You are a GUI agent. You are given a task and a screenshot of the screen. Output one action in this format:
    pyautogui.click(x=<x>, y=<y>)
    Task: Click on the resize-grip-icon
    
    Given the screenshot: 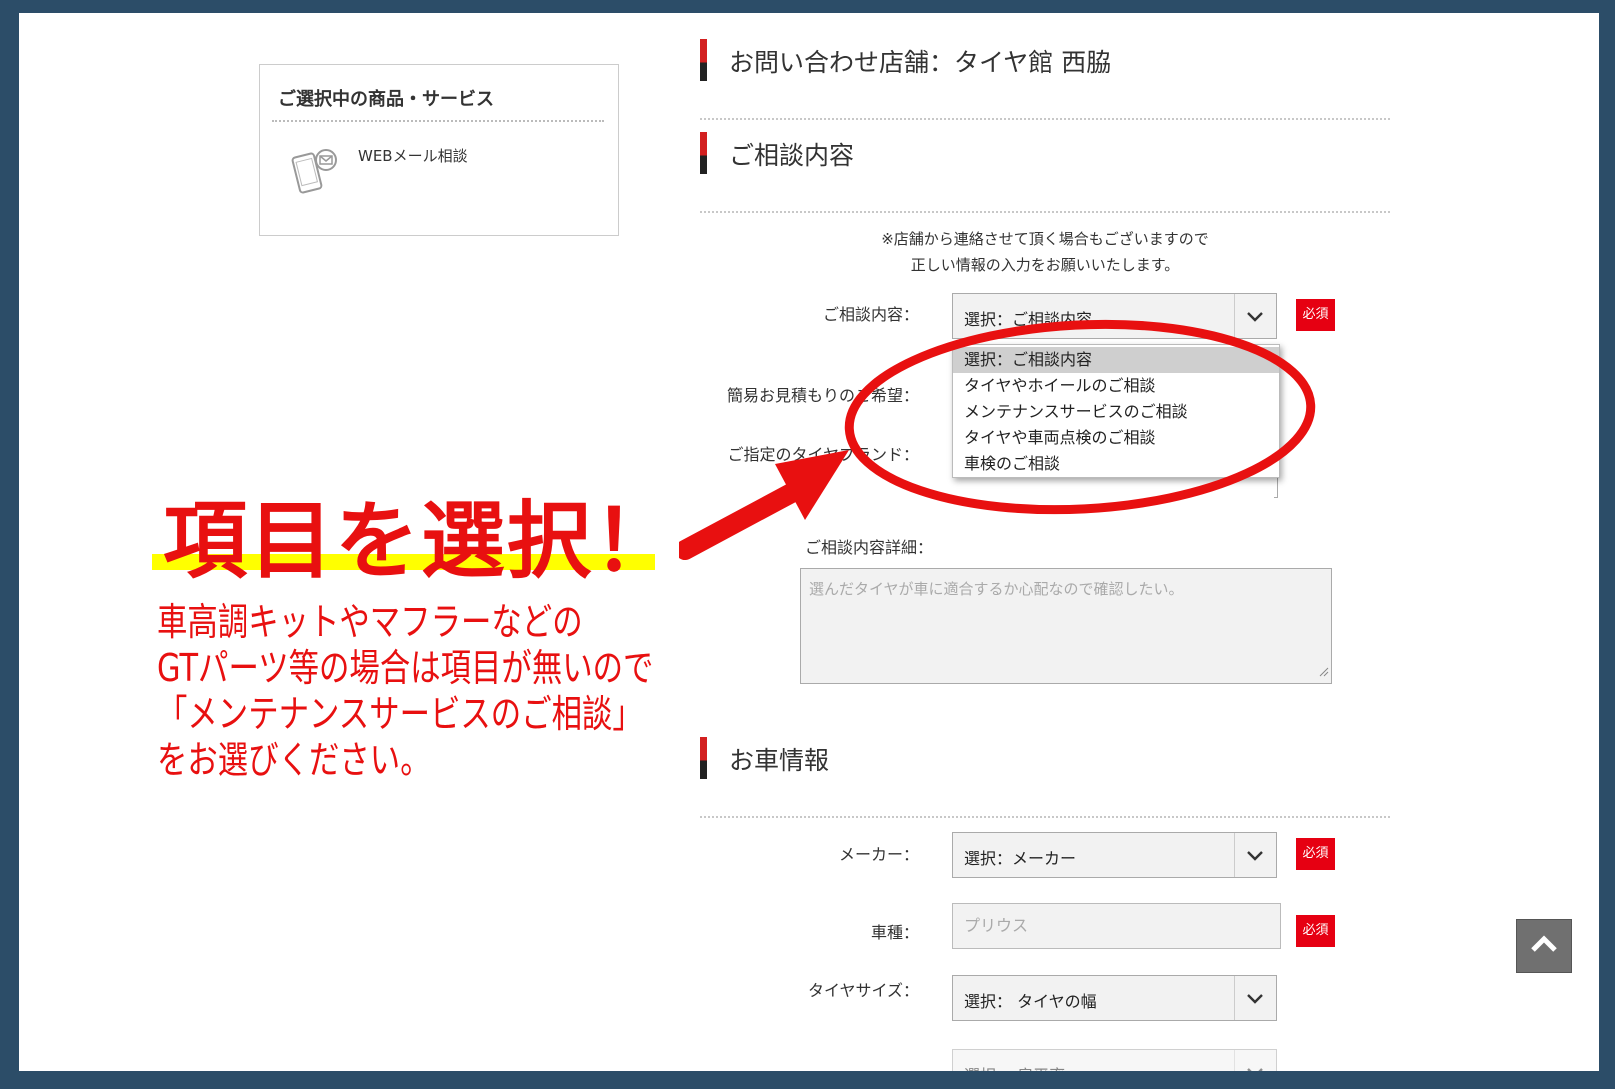 What is the action you would take?
    pyautogui.click(x=1323, y=671)
    